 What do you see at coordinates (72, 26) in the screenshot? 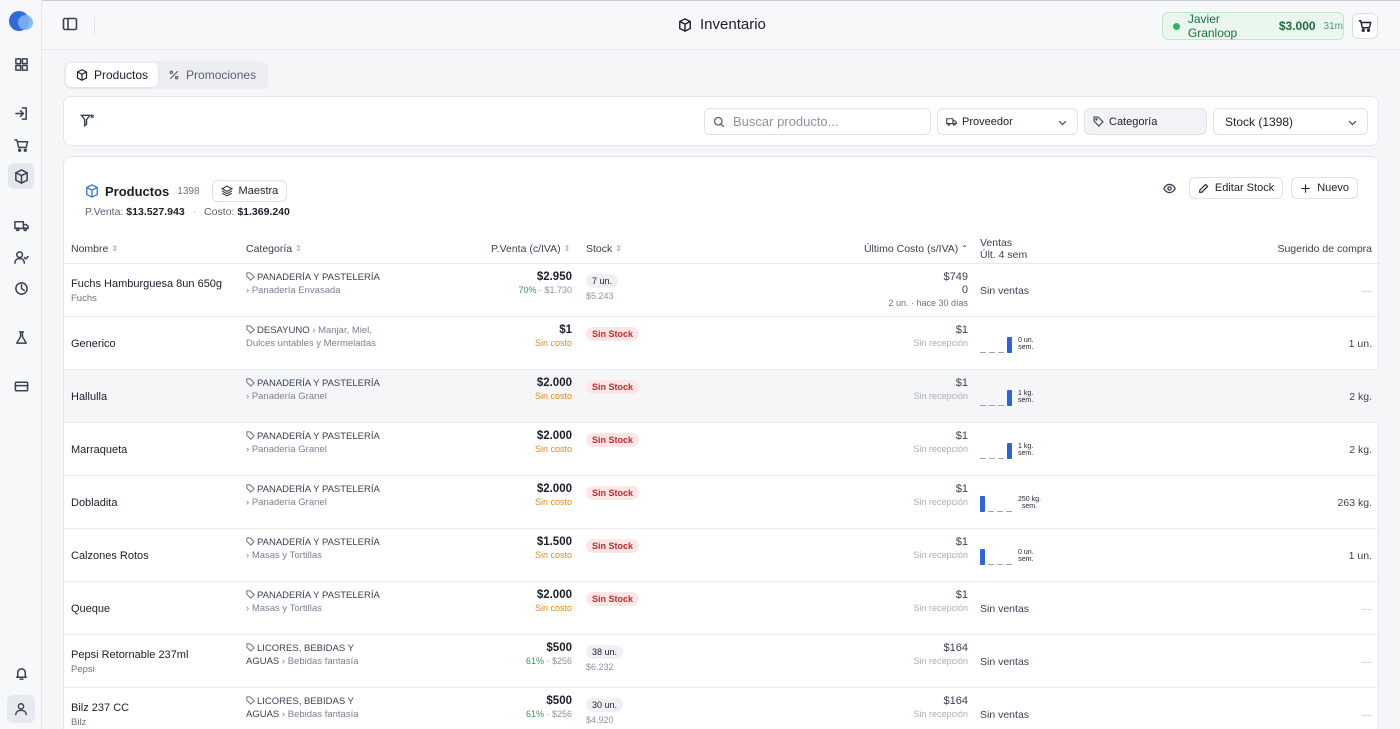
I see `sidebar-toggle-icon` at bounding box center [72, 26].